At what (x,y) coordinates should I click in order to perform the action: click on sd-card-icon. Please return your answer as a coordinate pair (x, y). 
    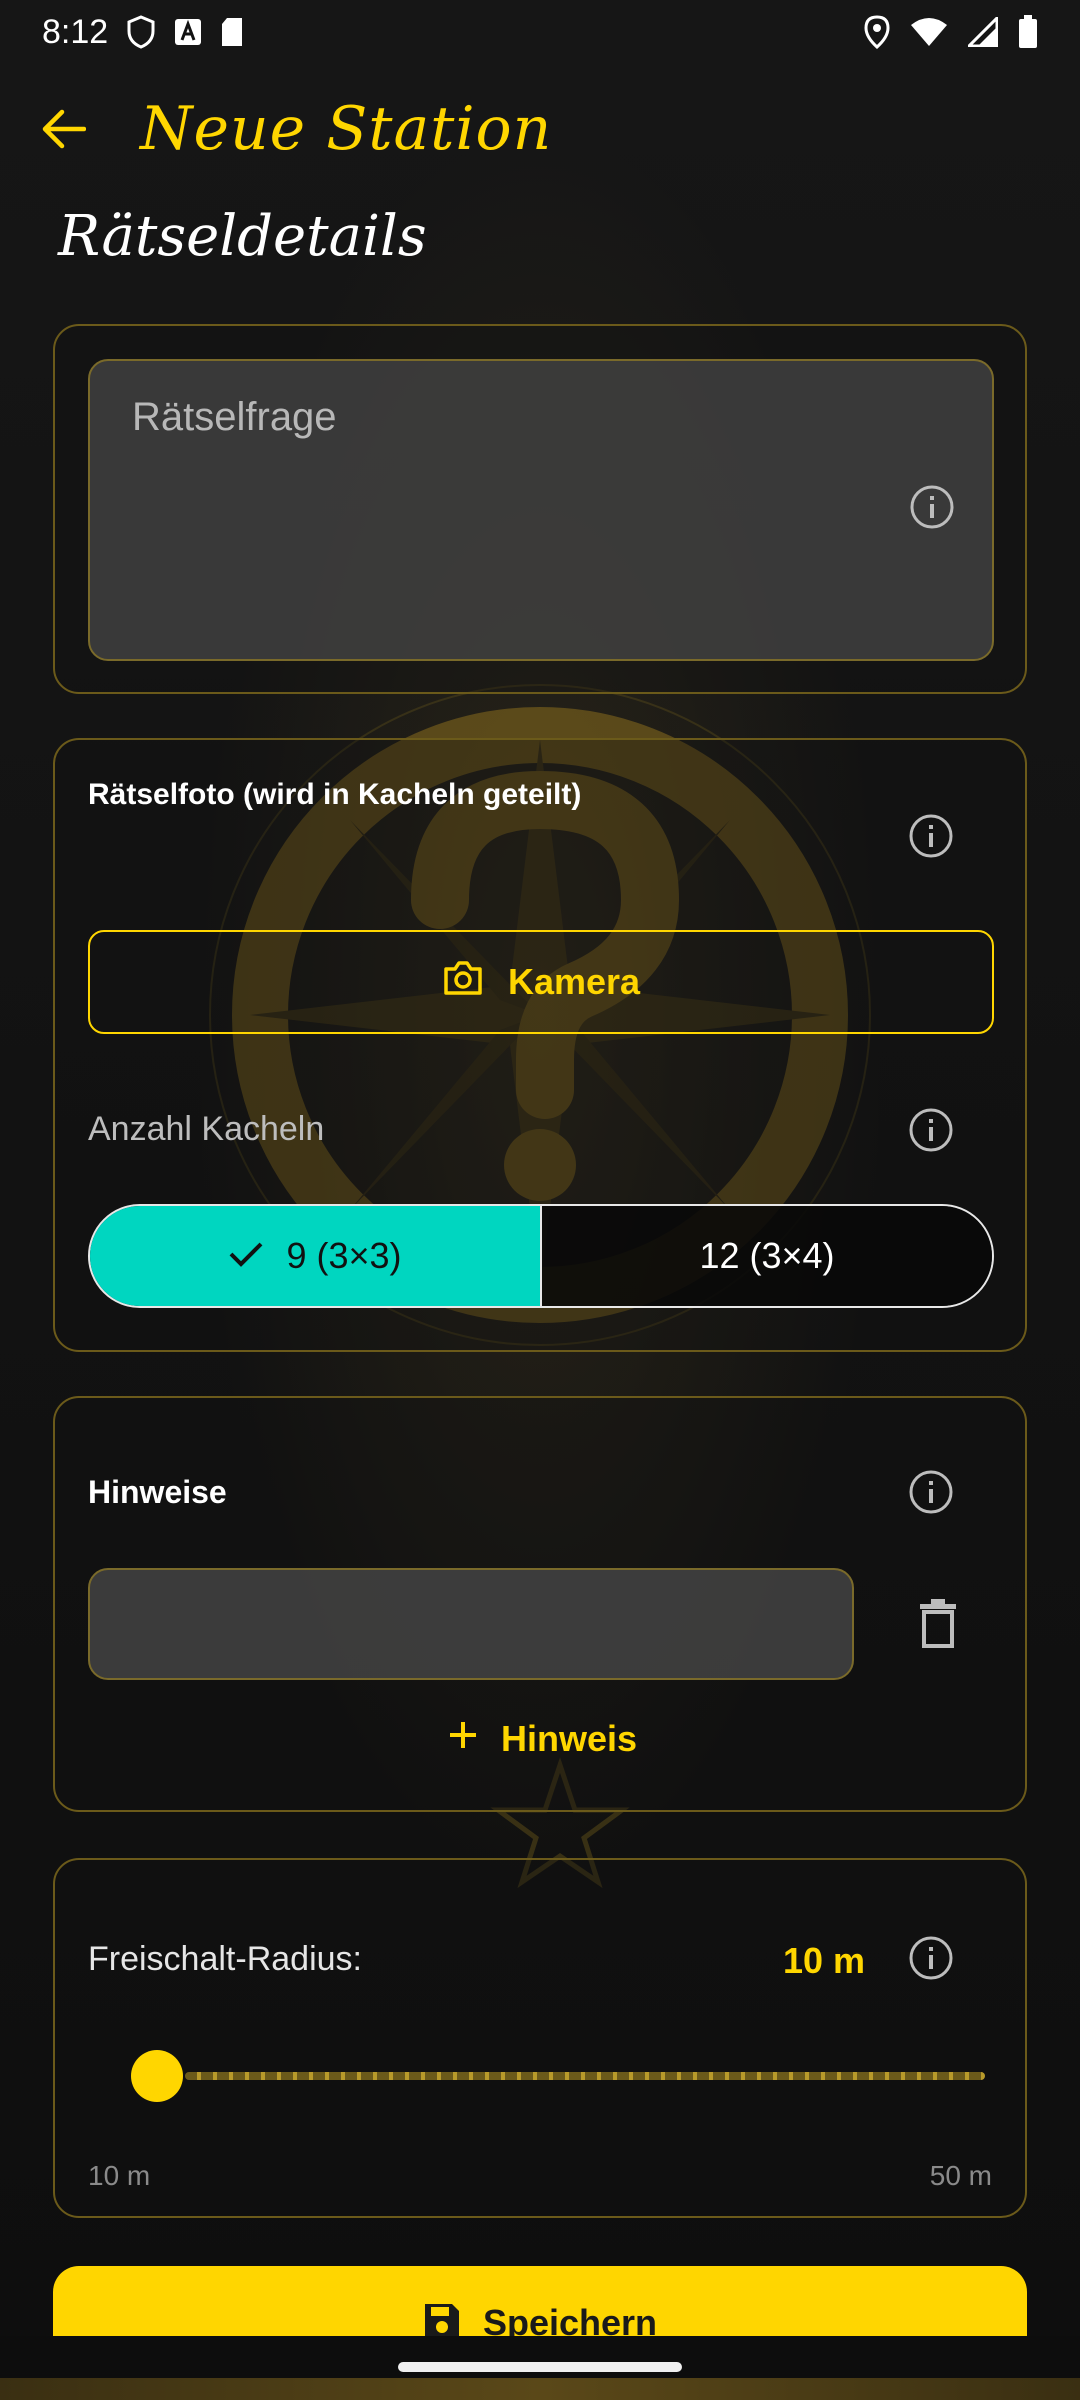
    Looking at the image, I should click on (232, 32).